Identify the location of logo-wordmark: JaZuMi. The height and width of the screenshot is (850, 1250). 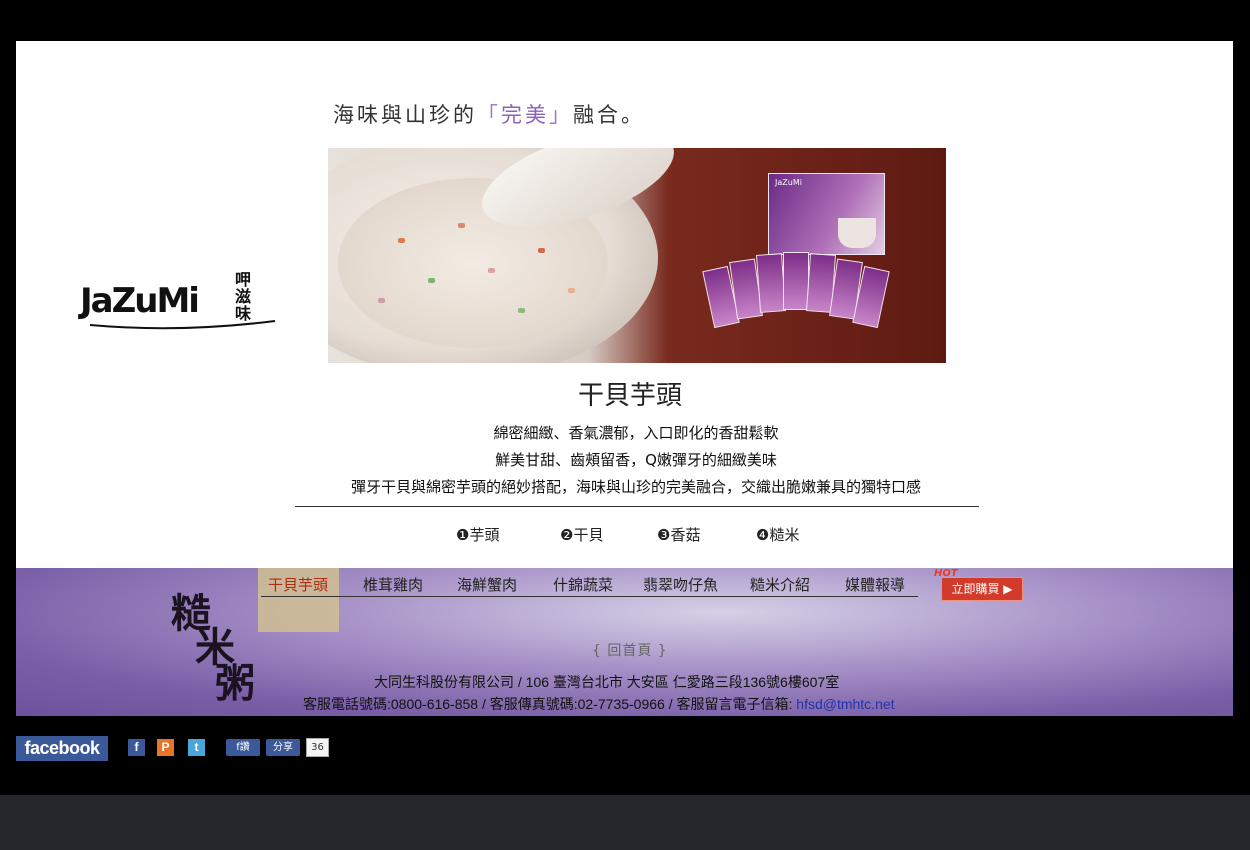
(140, 301).